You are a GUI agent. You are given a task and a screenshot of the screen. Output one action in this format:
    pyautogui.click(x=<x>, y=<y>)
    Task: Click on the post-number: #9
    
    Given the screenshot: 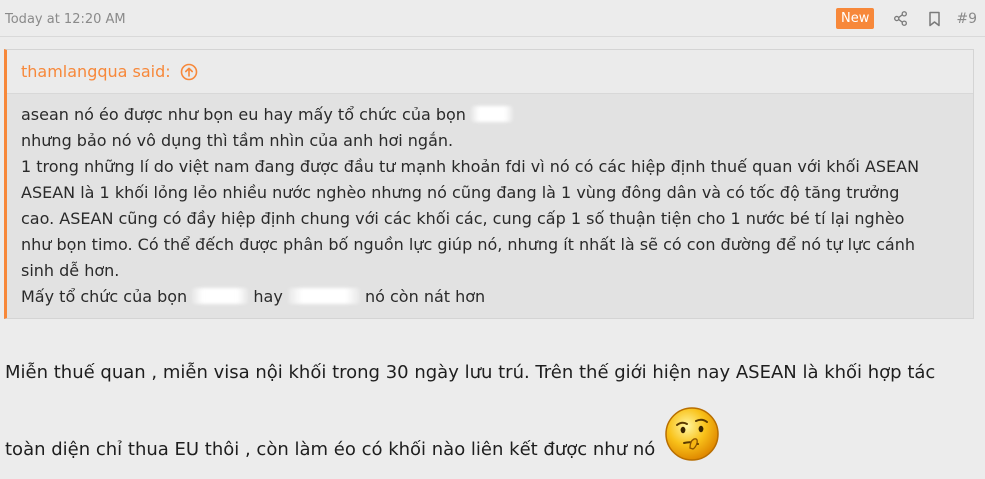 What is the action you would take?
    pyautogui.click(x=966, y=19)
    